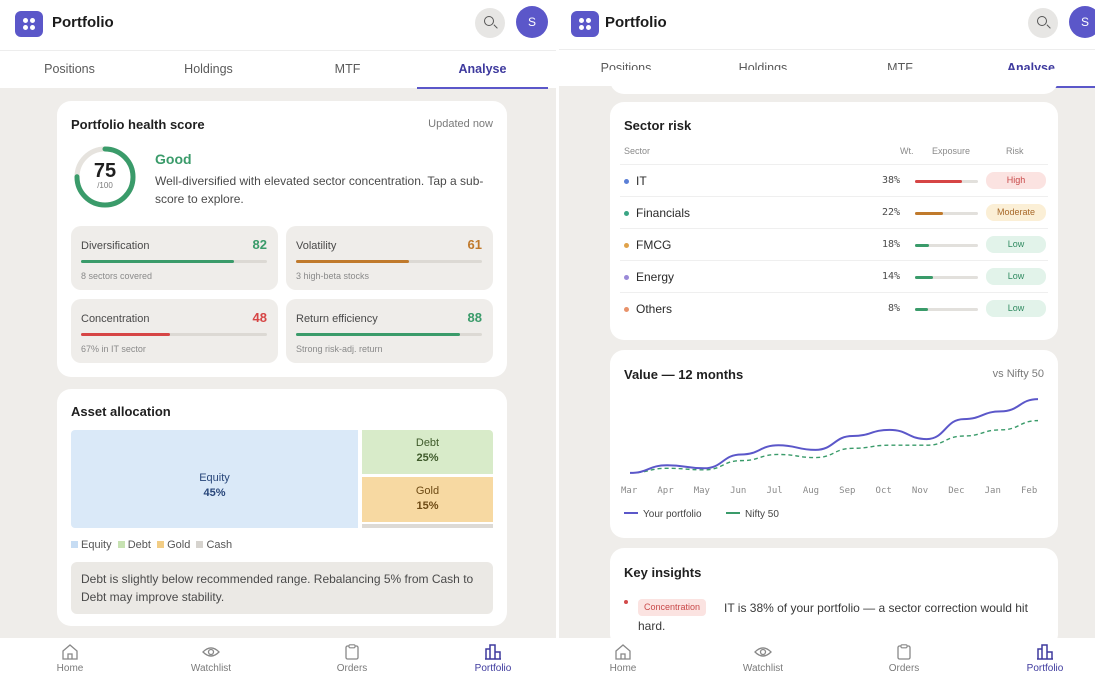  I want to click on tab-positions: Positions, so click(69, 70).